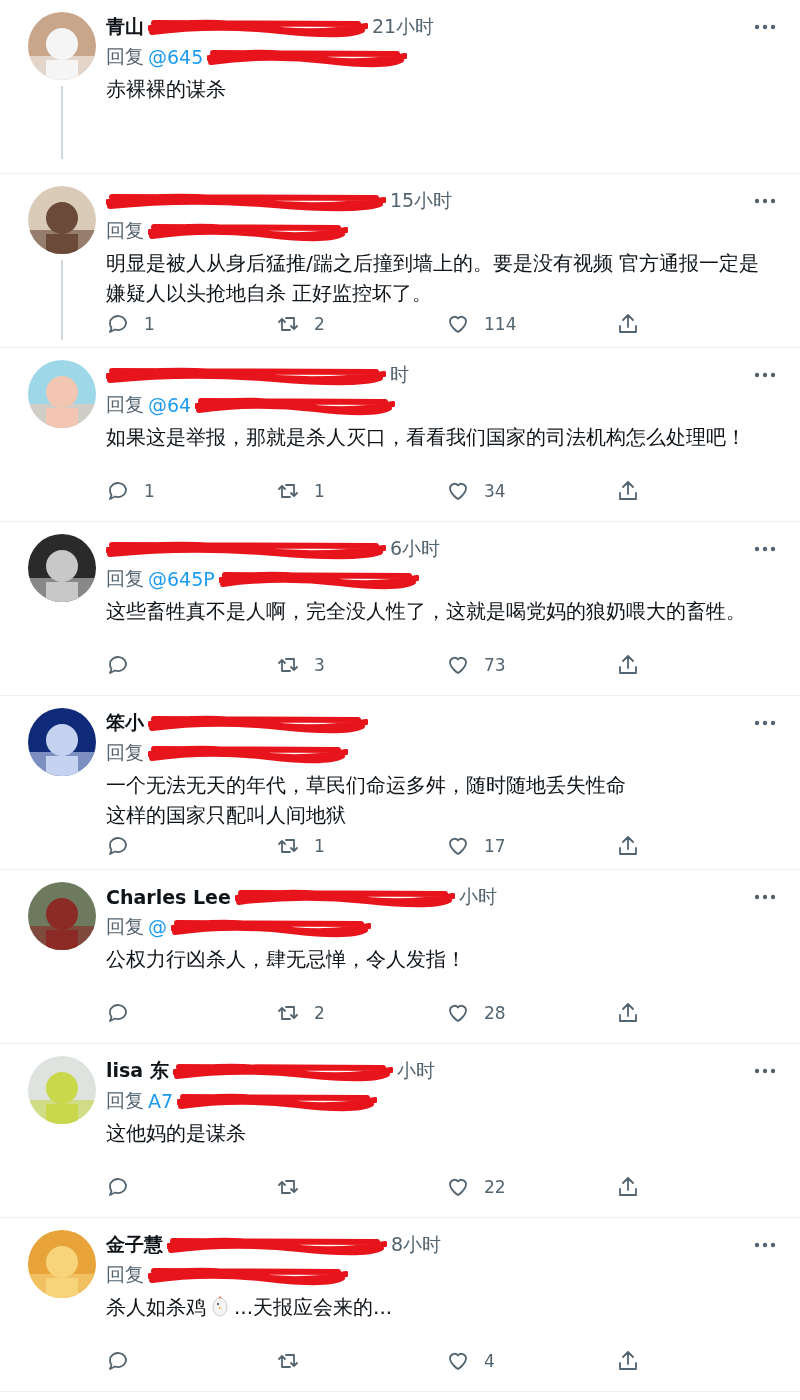 The height and width of the screenshot is (1400, 800). I want to click on likes-count: 28, so click(495, 1013).